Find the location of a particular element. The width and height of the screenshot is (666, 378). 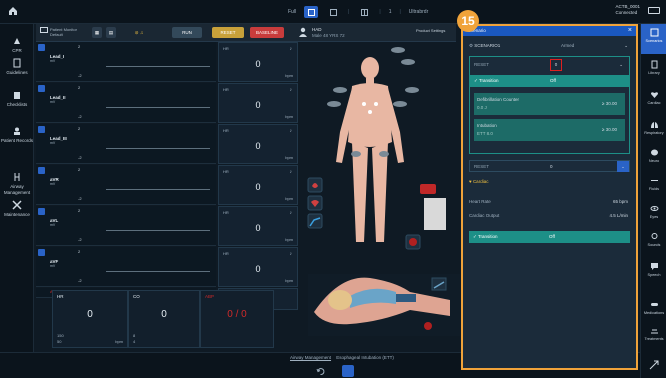

alarm-toggle-button: ⊘ ♫ is located at coordinates (139, 32).